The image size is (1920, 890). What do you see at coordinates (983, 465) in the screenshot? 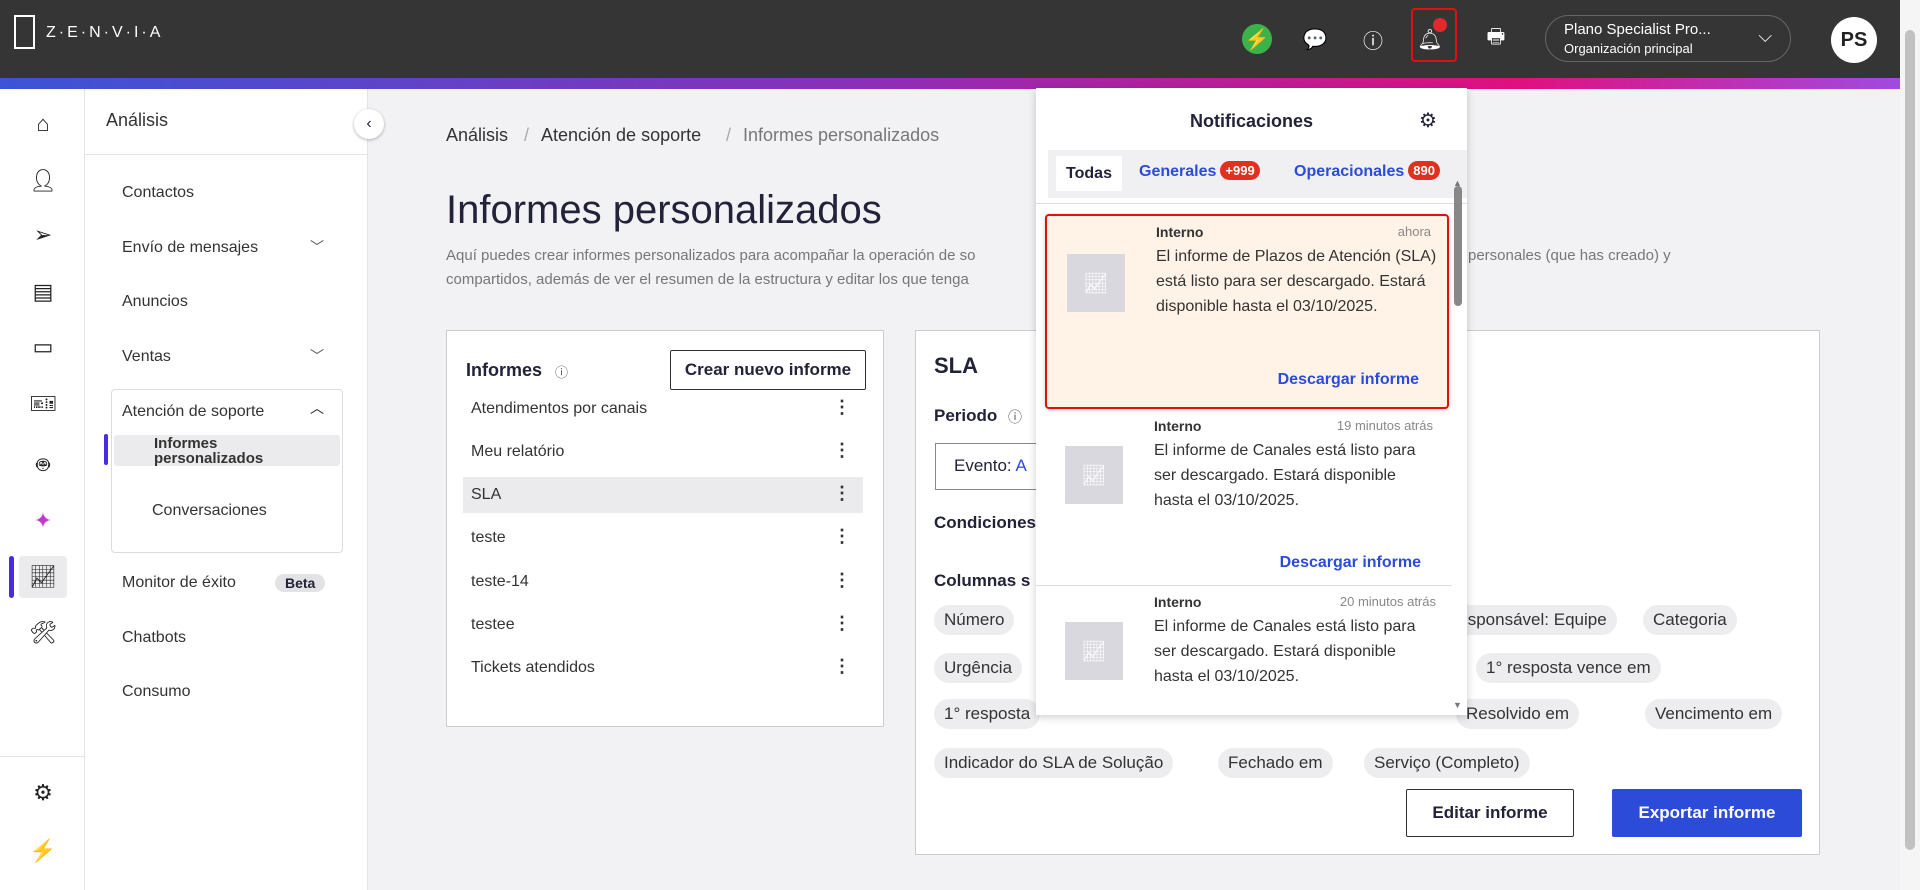
I see `event-label: Evento:` at bounding box center [983, 465].